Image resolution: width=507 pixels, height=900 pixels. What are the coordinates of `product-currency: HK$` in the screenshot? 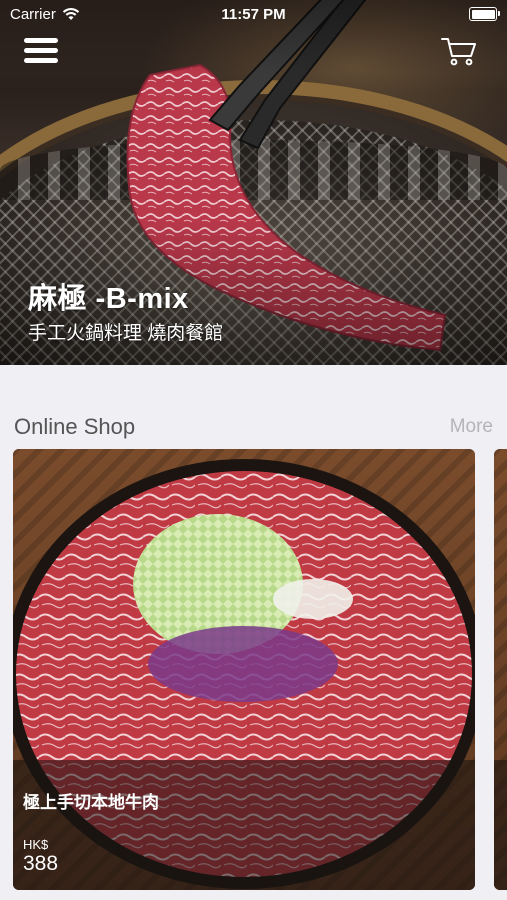 It's located at (36, 844).